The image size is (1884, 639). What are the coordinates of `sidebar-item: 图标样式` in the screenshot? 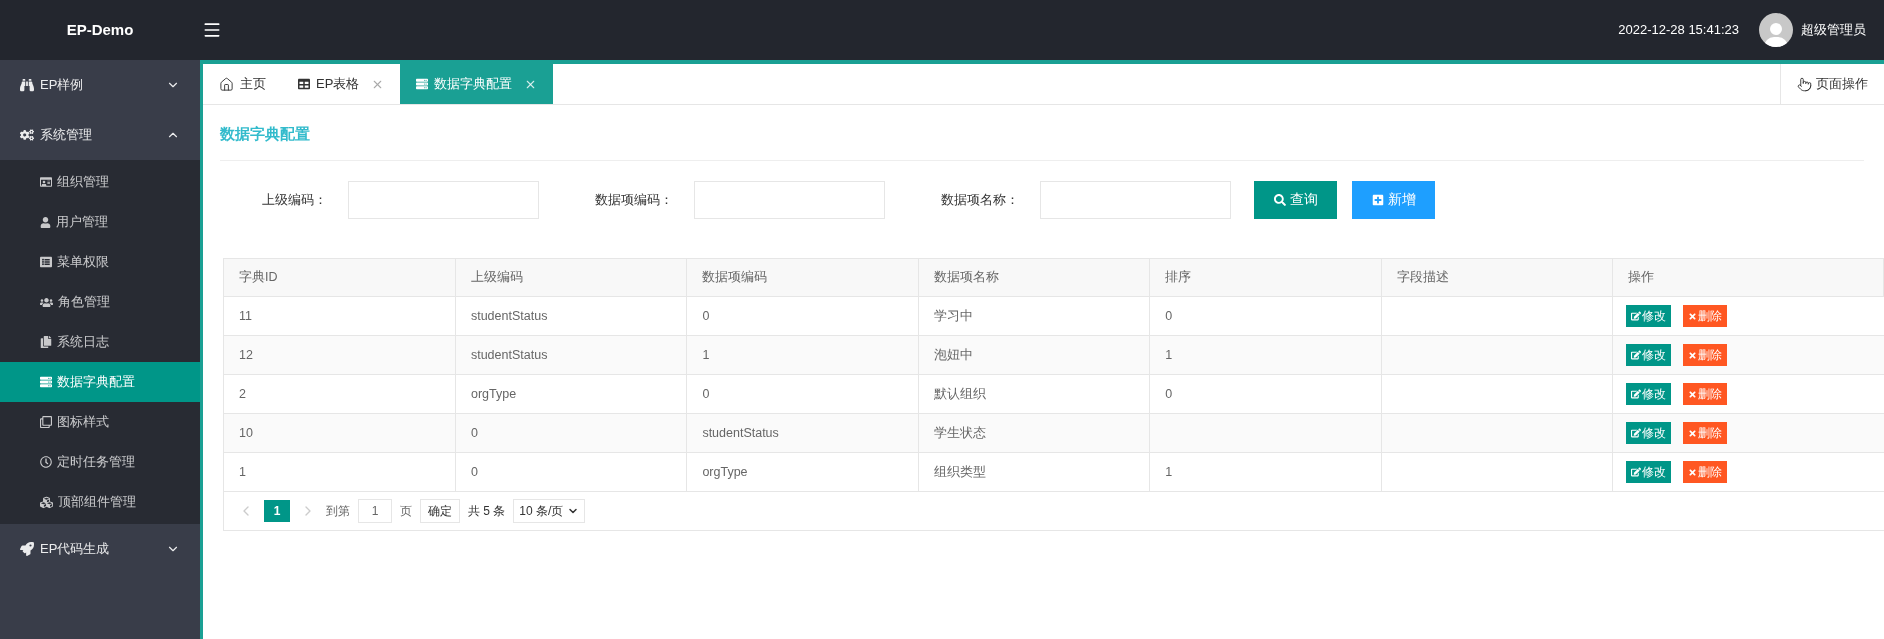 It's located at (100, 422).